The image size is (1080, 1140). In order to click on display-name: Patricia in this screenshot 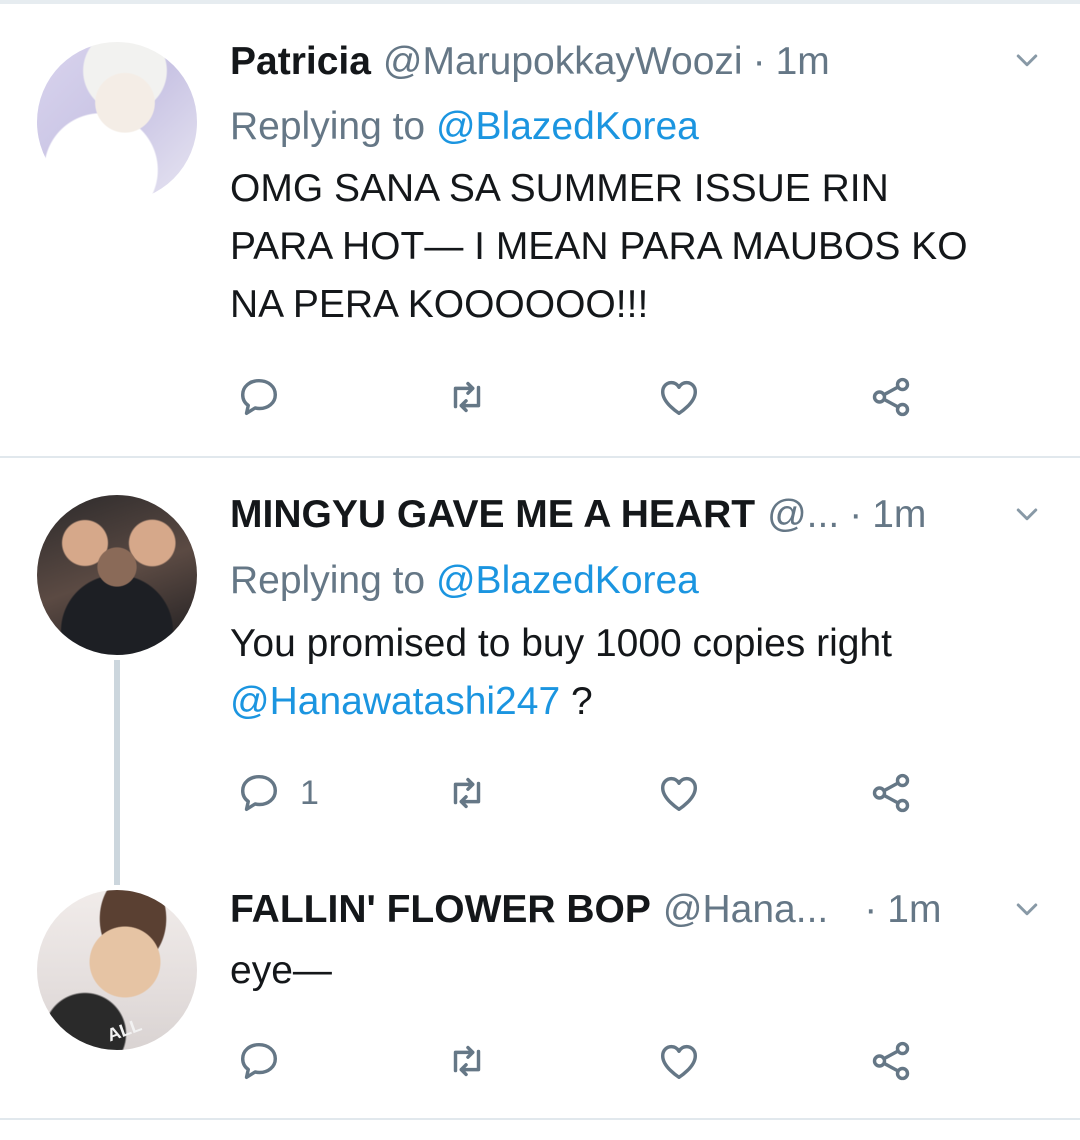, I will do `click(300, 62)`.